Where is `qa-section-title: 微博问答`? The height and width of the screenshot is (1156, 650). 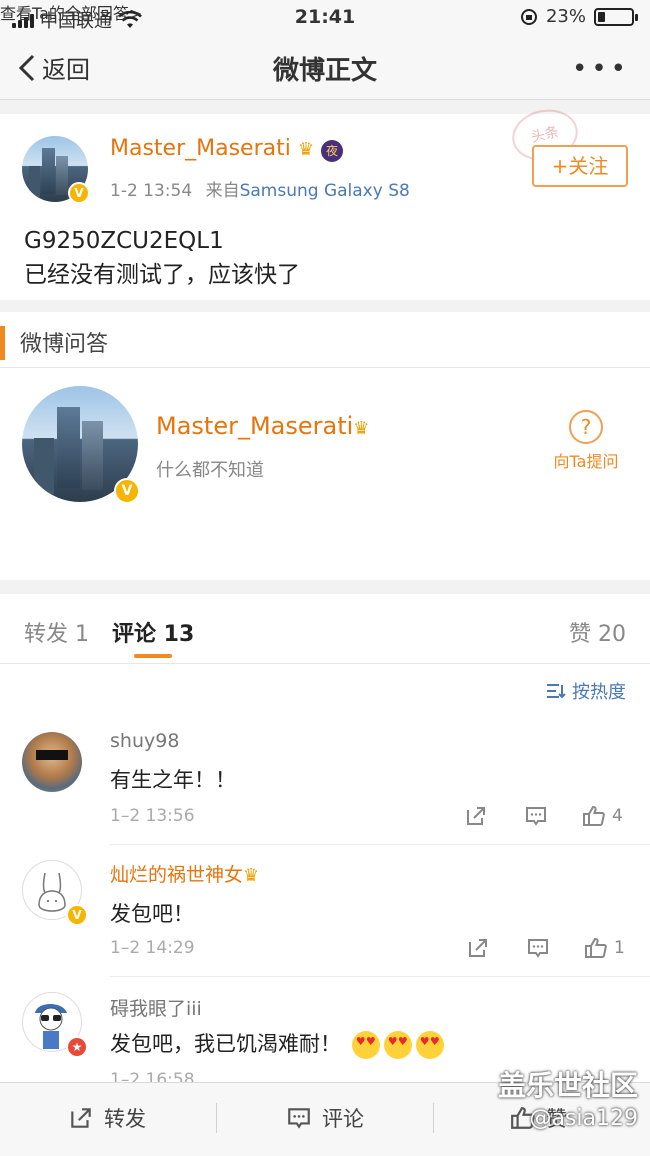
qa-section-title: 微博问答 is located at coordinates (64, 344).